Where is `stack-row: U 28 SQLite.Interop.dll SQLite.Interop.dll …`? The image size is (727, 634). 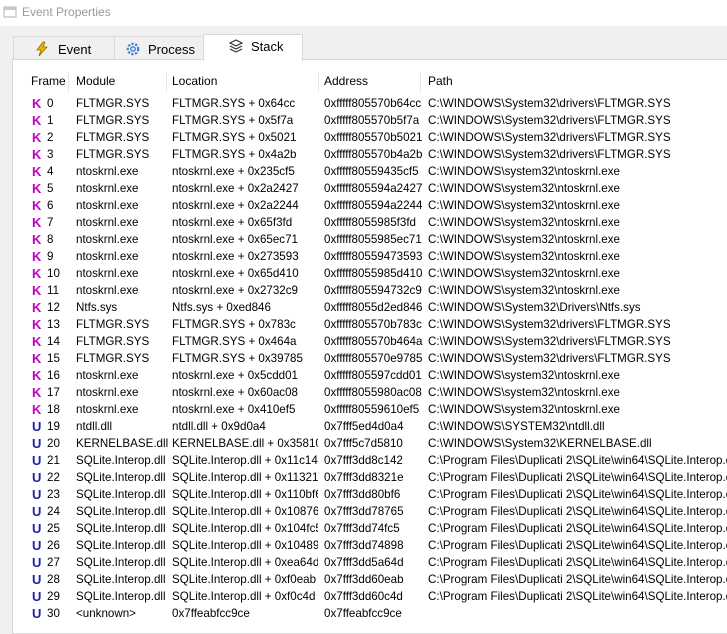 stack-row: U 28 SQLite.Interop.dll SQLite.Interop.dll … is located at coordinates (363, 579).